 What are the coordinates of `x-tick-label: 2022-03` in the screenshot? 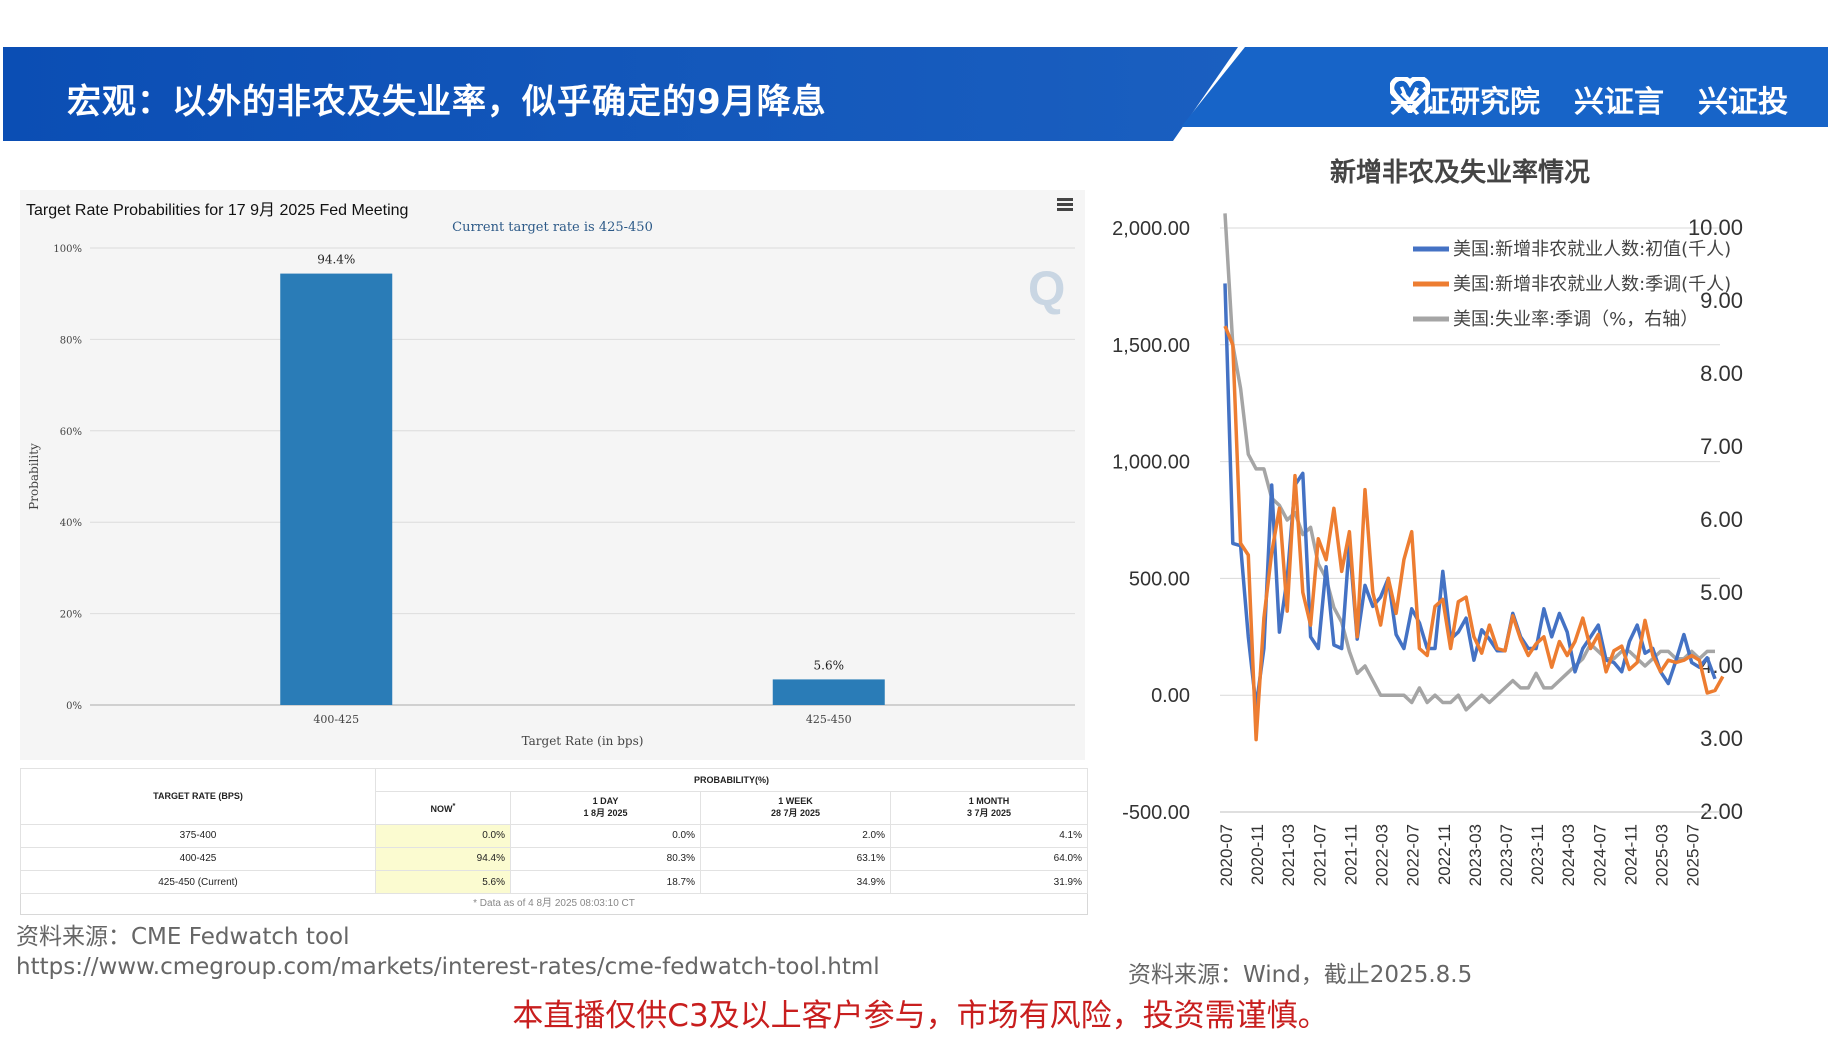 It's located at (1382, 855).